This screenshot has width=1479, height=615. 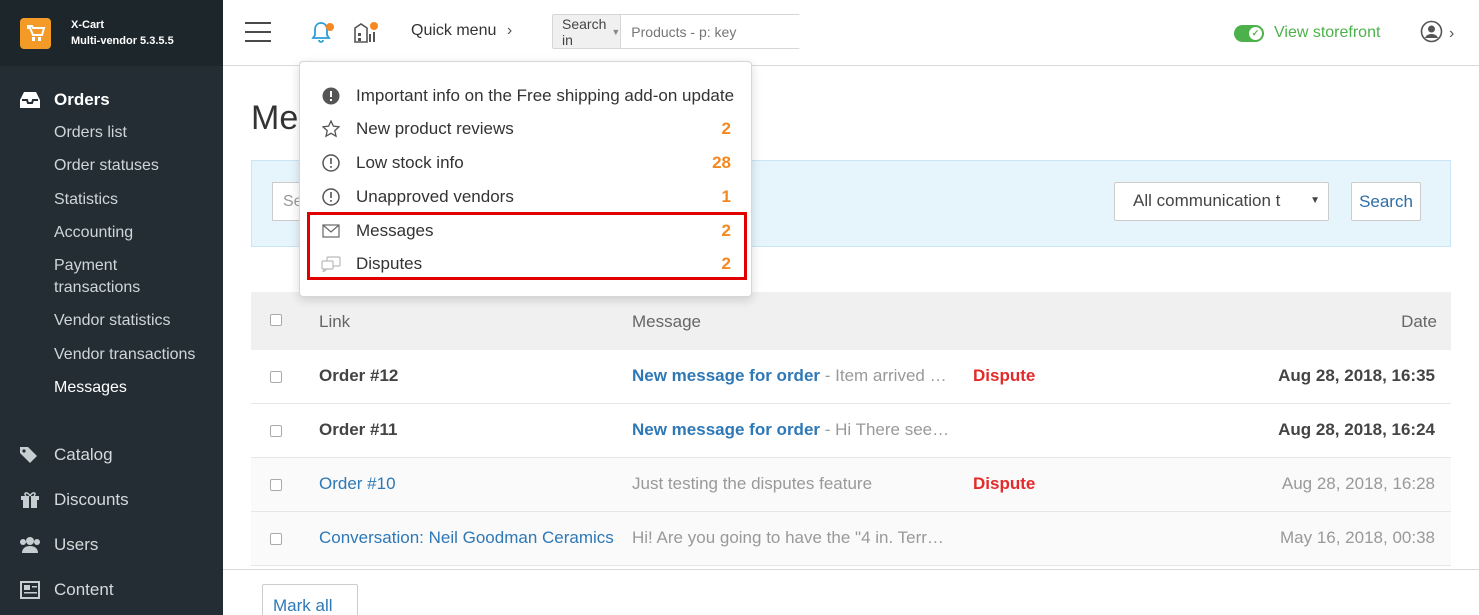 What do you see at coordinates (83, 454) in the screenshot?
I see `sidebar-item-label: Catalog` at bounding box center [83, 454].